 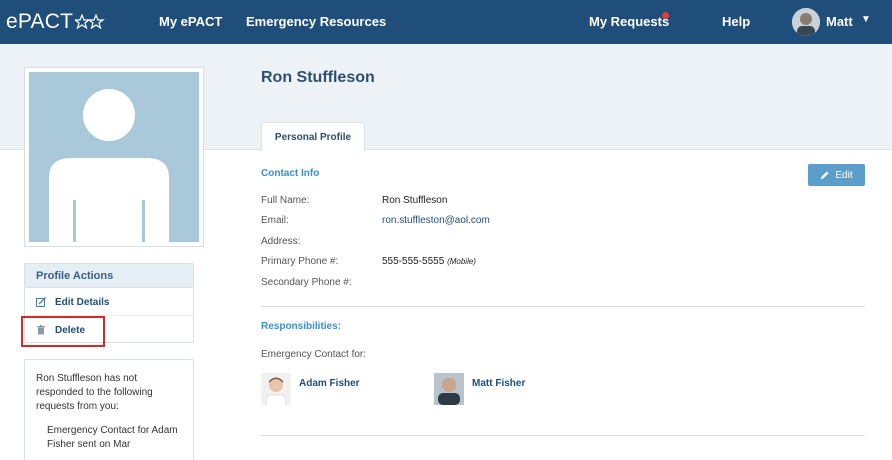 I want to click on primary-phone-number: 555-555-5555, so click(x=413, y=261).